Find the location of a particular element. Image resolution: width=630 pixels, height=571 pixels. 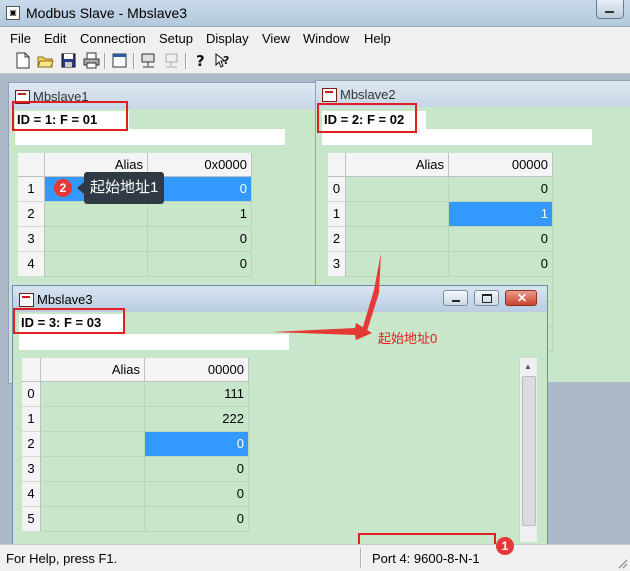

annotation-start-address-0: 起始地址0 is located at coordinates (408, 338).